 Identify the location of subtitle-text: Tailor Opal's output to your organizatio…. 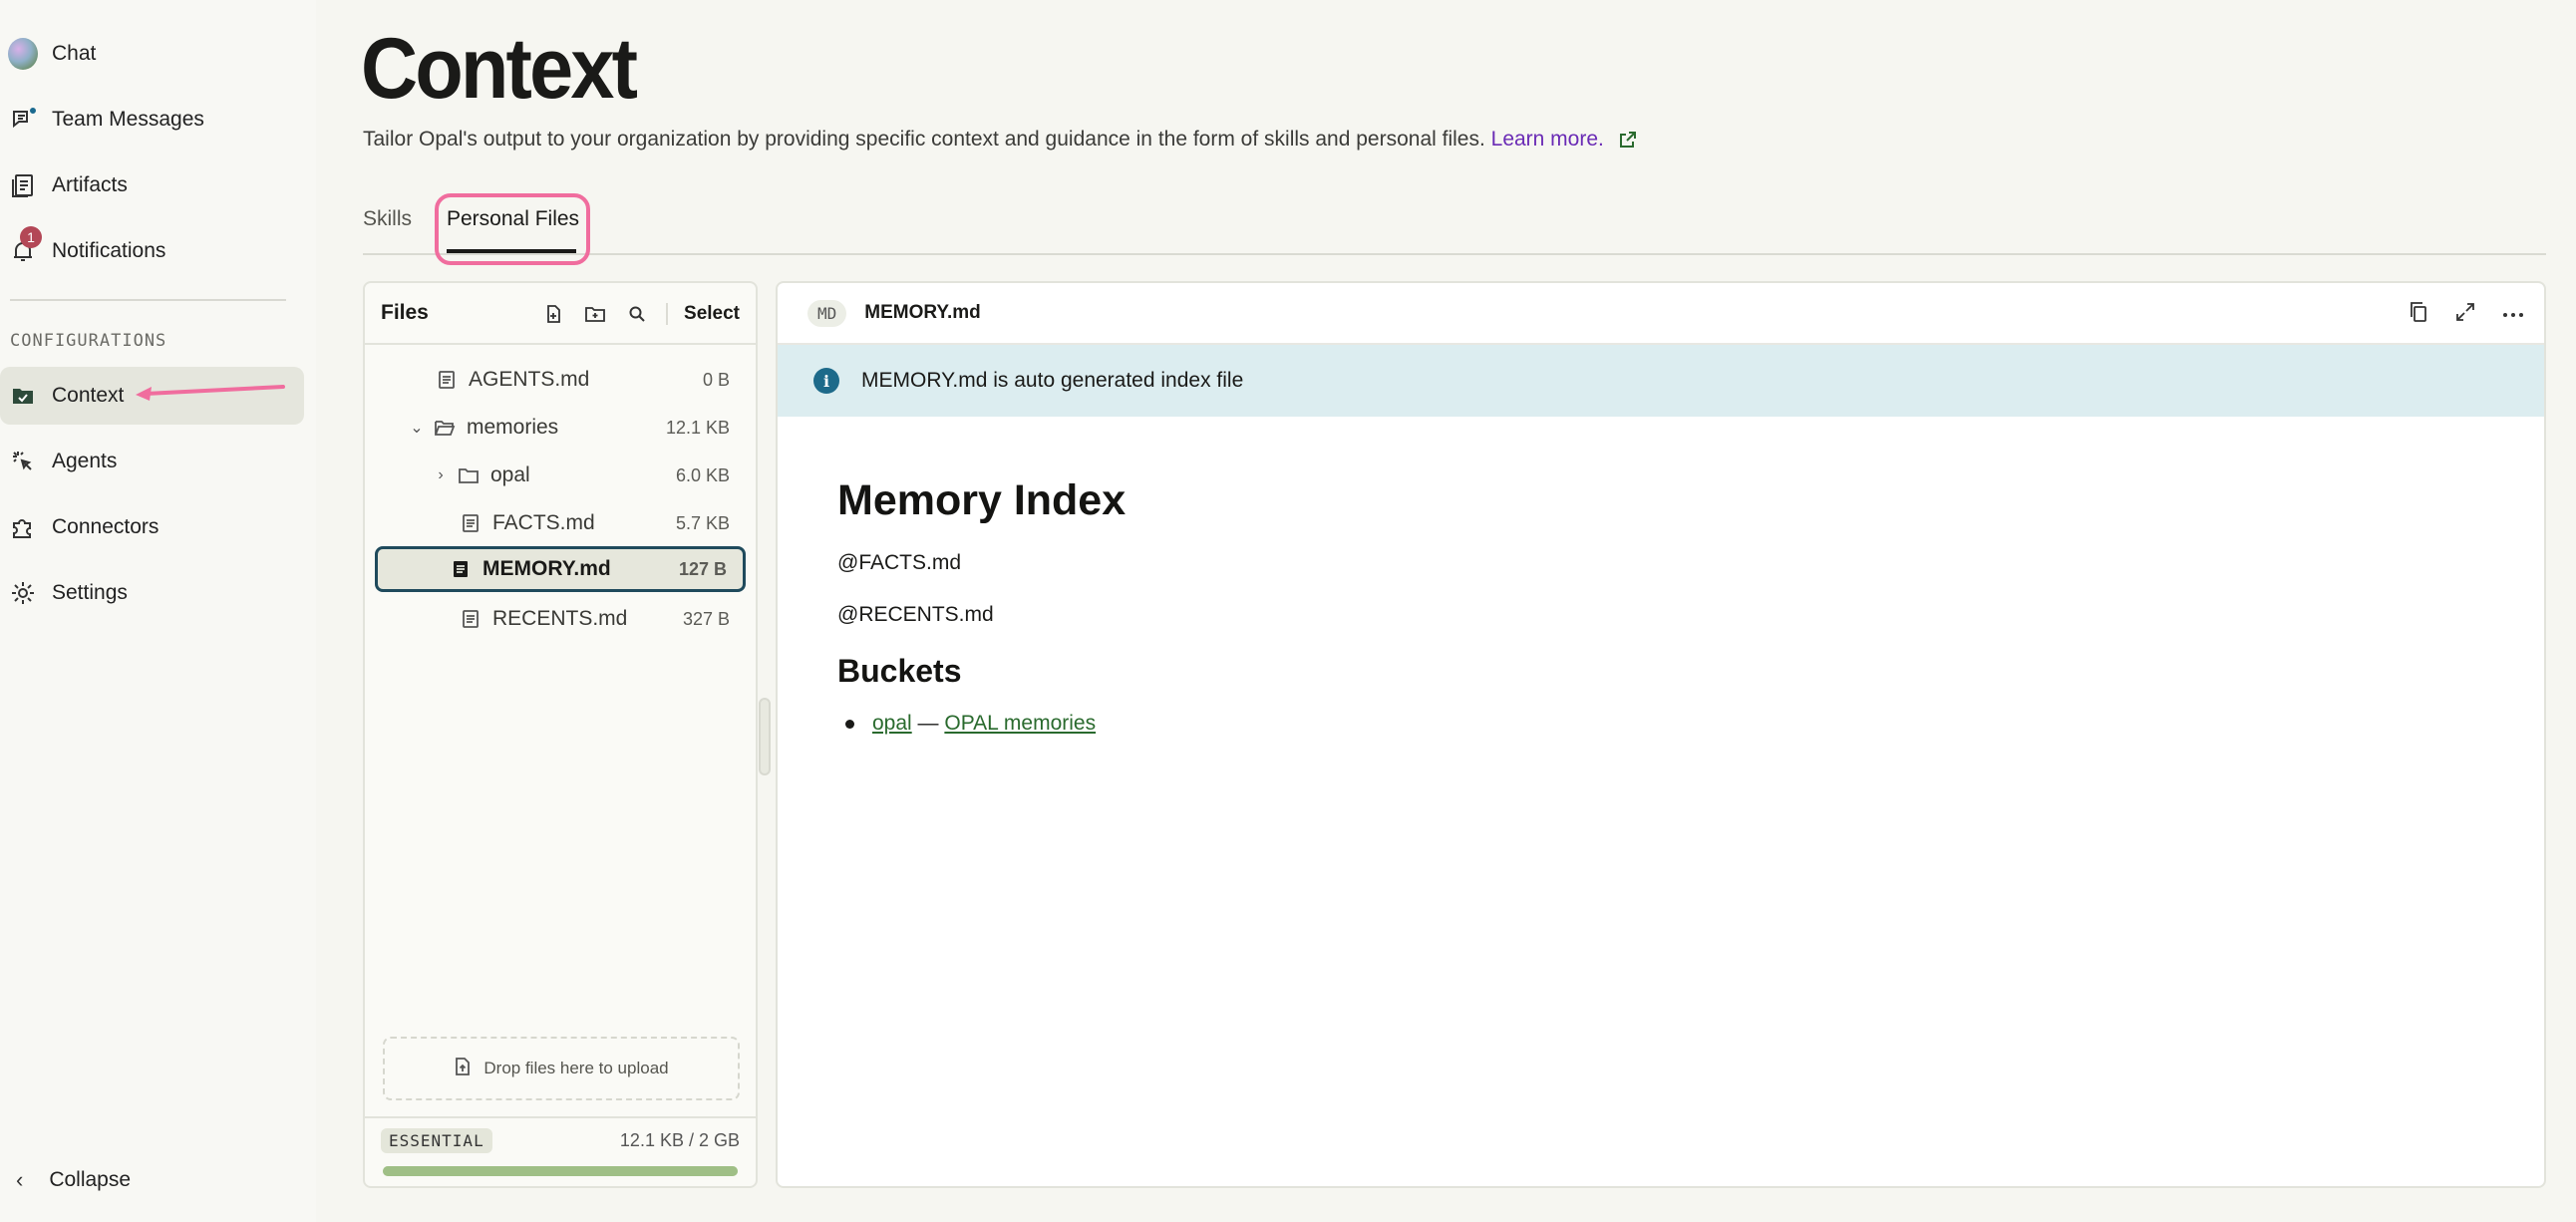
(924, 139).